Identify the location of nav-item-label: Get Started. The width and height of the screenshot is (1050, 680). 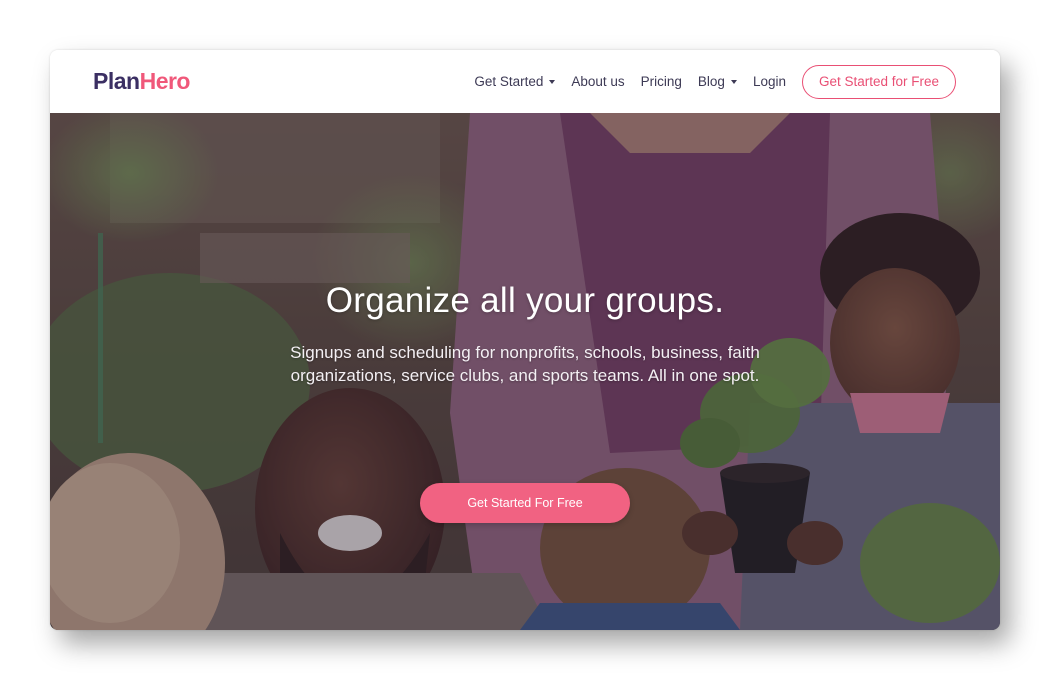
(509, 81).